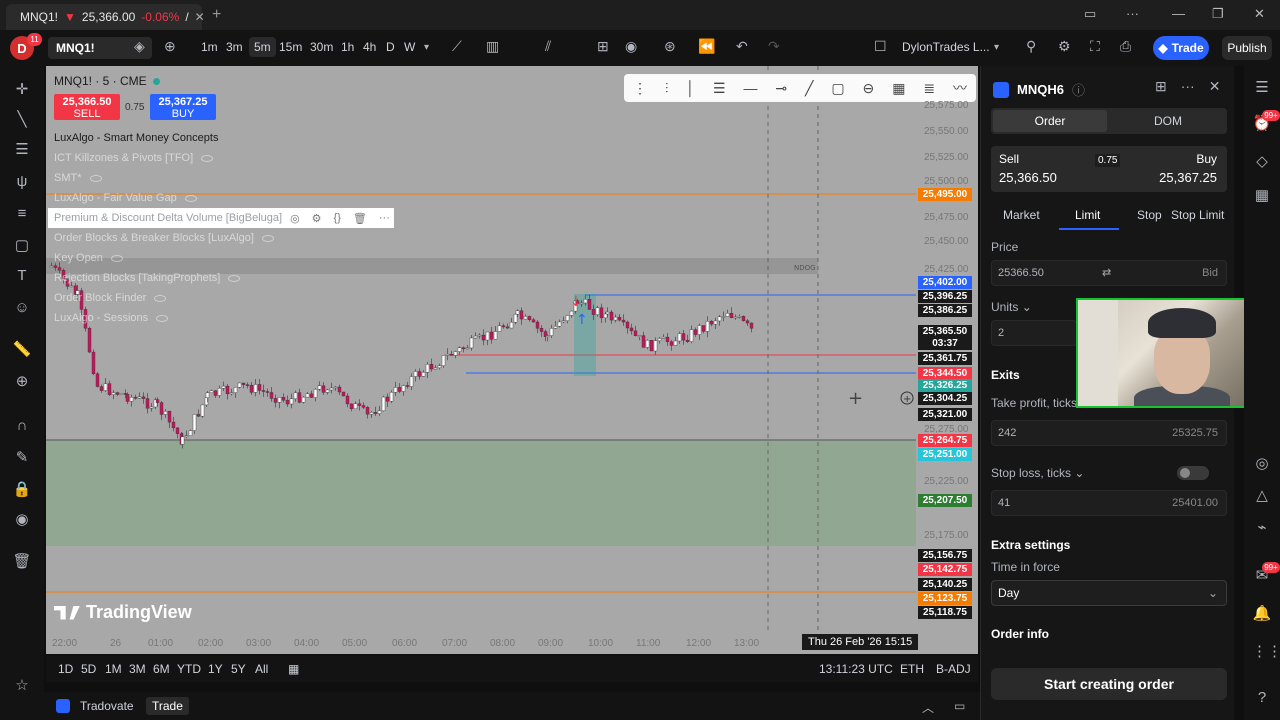 Image resolution: width=1280 pixels, height=720 pixels. I want to click on magnet-icon: ∩, so click(22, 426).